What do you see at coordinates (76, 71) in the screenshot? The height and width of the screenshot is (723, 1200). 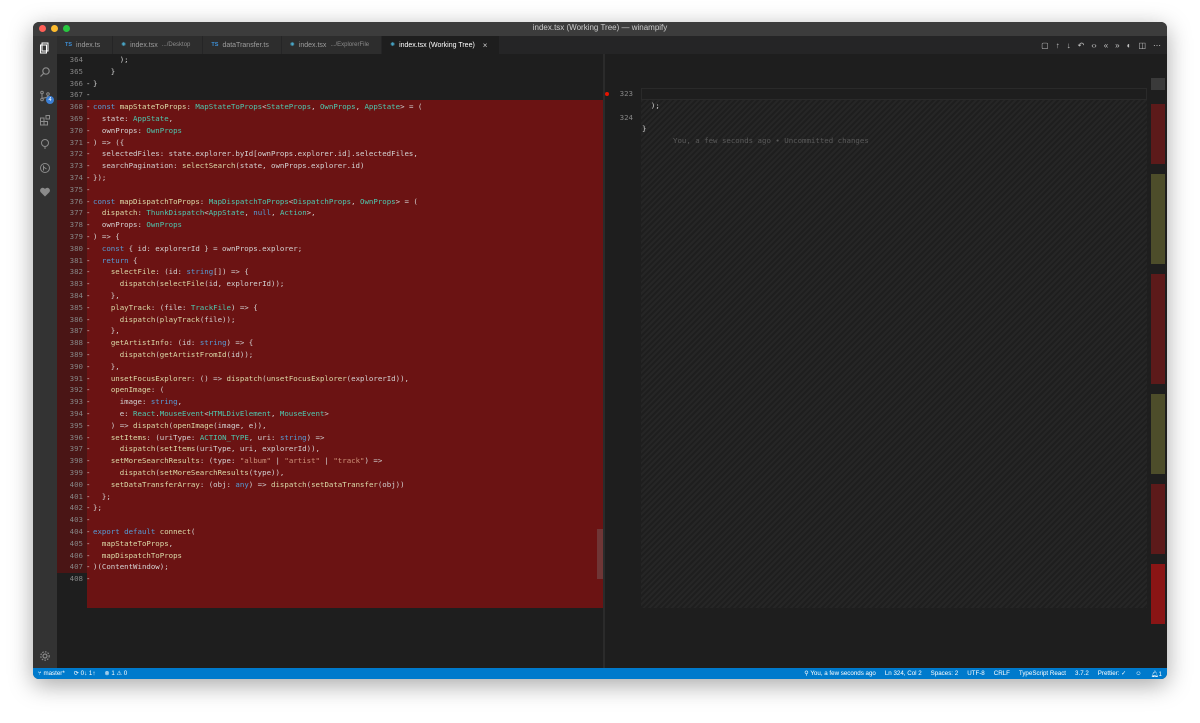 I see `line-number: 365` at bounding box center [76, 71].